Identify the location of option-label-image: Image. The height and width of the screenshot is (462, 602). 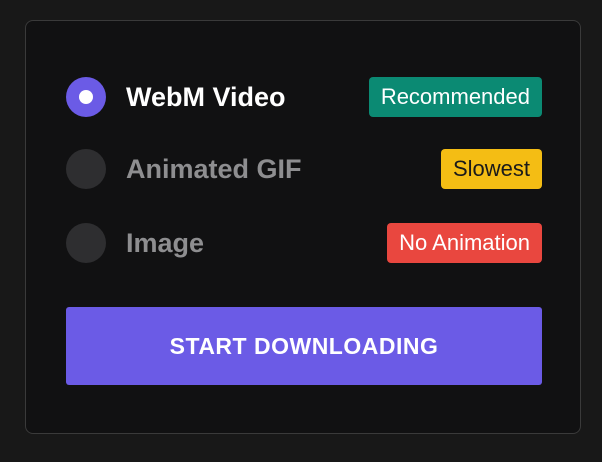
(165, 242).